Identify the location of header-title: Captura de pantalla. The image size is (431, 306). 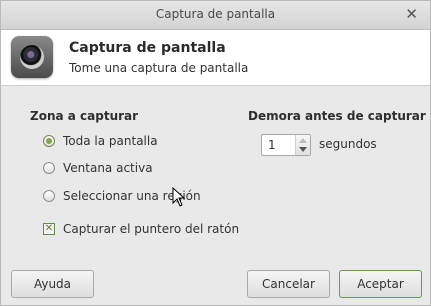
(147, 48).